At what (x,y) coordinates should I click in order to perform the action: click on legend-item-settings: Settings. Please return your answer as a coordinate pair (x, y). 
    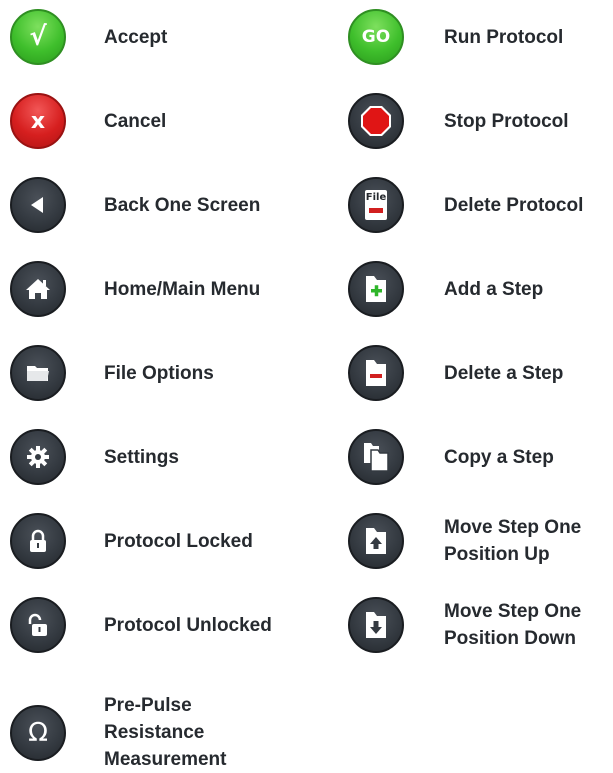
    Looking at the image, I should click on (142, 457).